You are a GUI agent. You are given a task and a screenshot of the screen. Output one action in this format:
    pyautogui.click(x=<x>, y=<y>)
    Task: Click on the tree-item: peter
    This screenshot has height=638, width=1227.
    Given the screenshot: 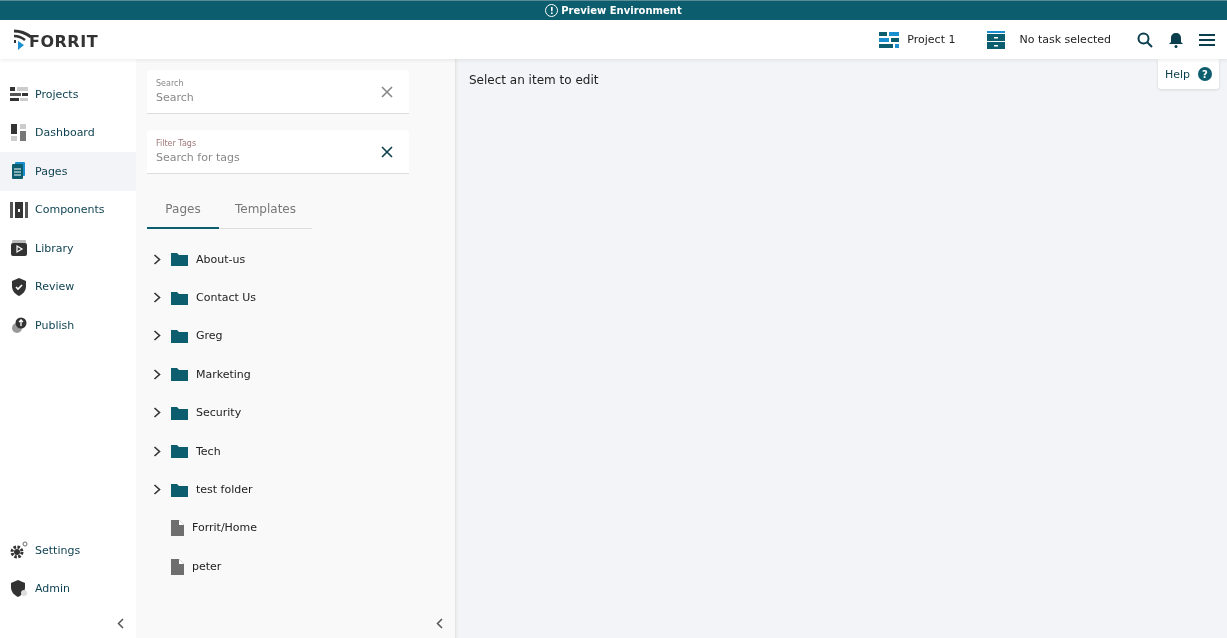 What is the action you would take?
    pyautogui.click(x=207, y=566)
    